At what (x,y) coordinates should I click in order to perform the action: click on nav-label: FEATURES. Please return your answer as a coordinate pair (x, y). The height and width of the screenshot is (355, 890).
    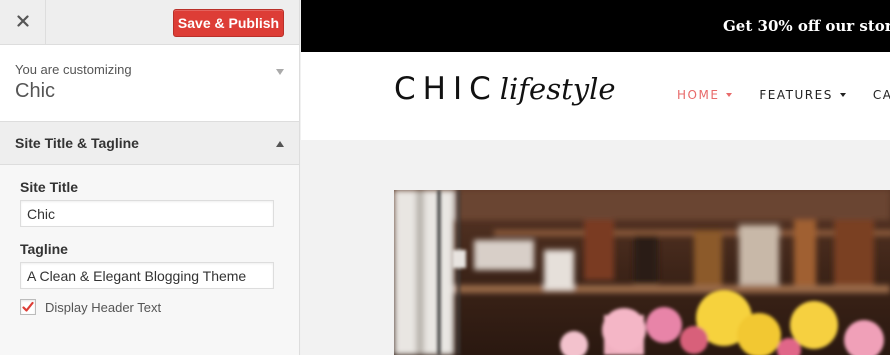
    Looking at the image, I should click on (796, 95).